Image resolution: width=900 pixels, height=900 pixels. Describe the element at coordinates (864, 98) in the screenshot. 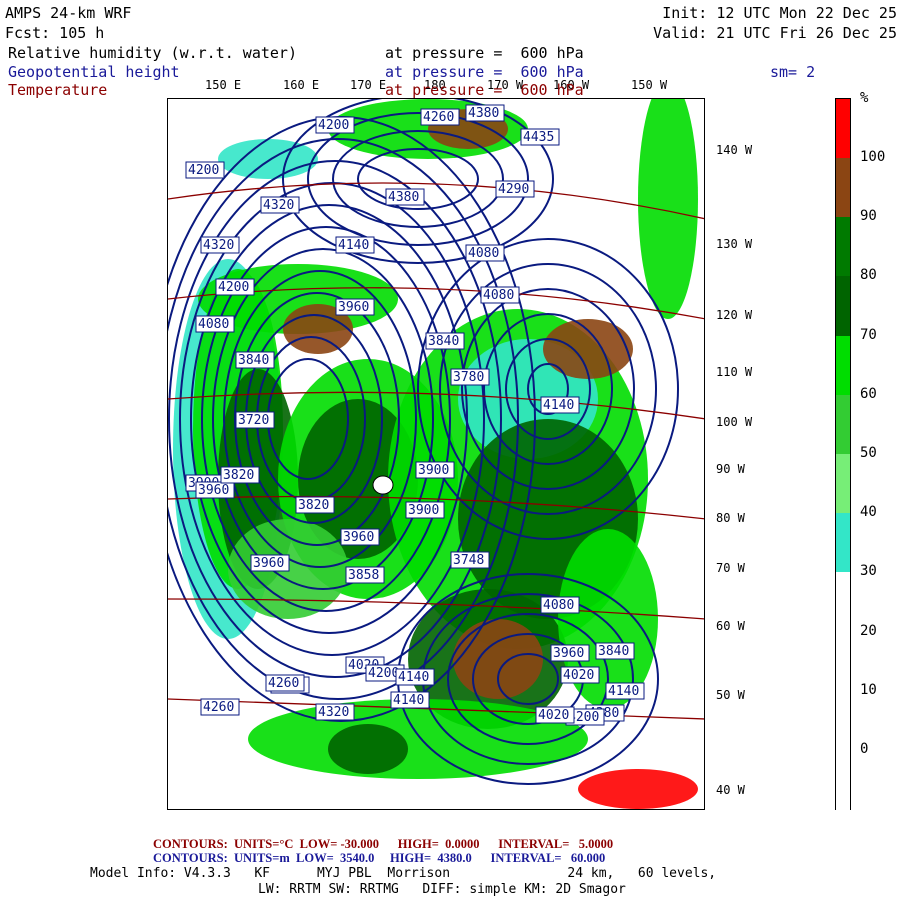

I see `colorbar-unit: %` at that location.